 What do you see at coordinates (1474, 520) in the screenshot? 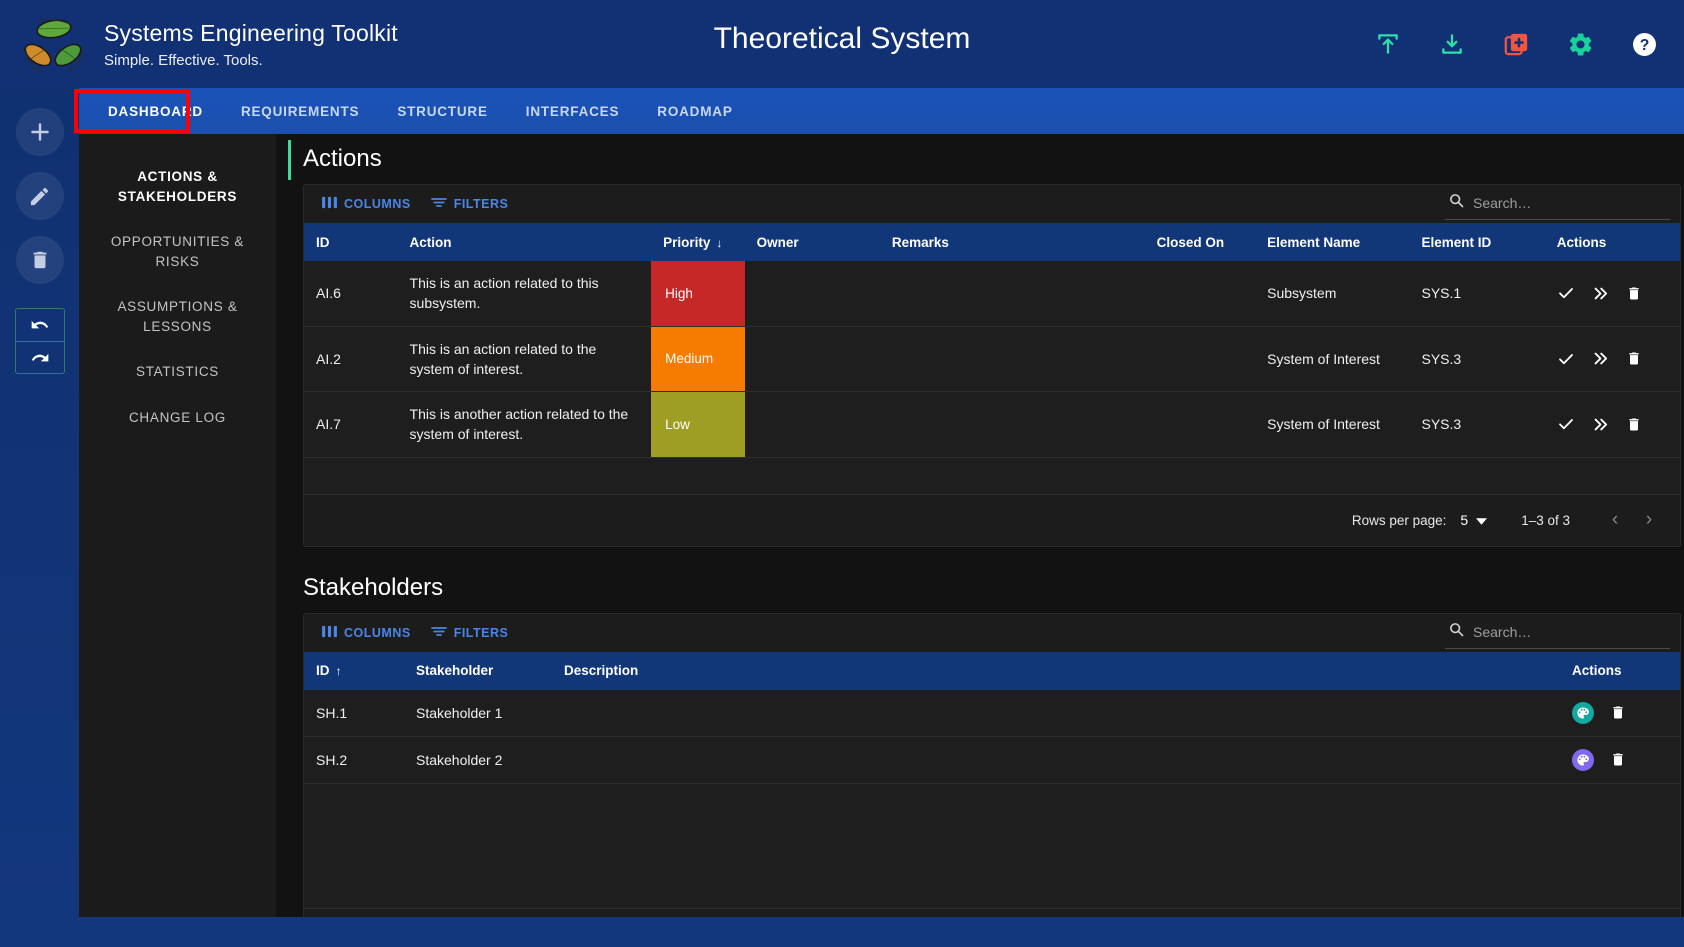
I see `actions-rows-per-page-select: 5` at bounding box center [1474, 520].